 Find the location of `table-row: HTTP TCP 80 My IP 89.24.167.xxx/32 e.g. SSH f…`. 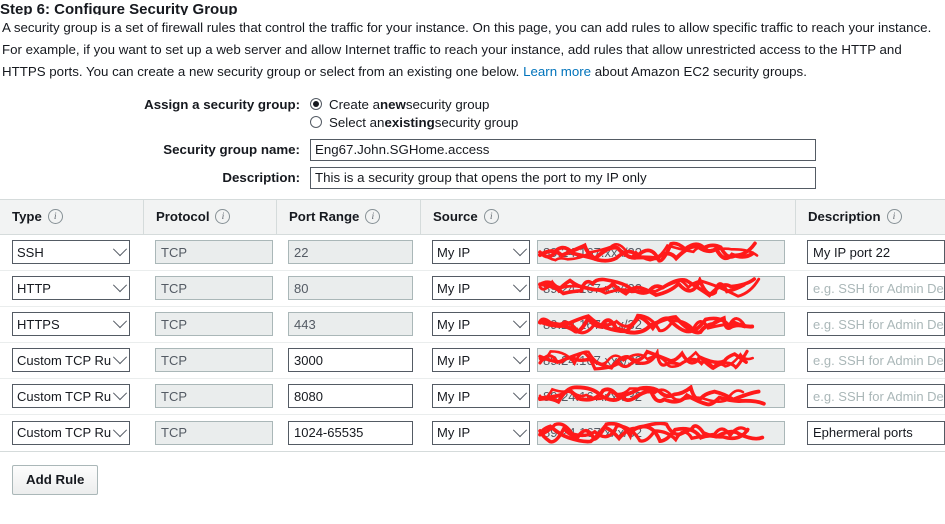

table-row: HTTP TCP 80 My IP 89.24.167.xxx/32 e.g. SSH f… is located at coordinates (472, 289).